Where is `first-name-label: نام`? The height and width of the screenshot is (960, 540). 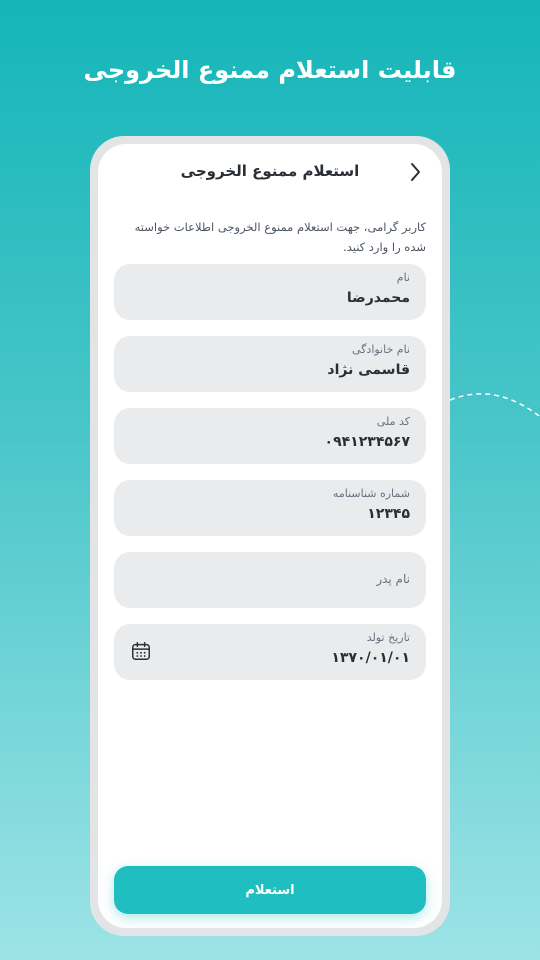 first-name-label: نام is located at coordinates (403, 277).